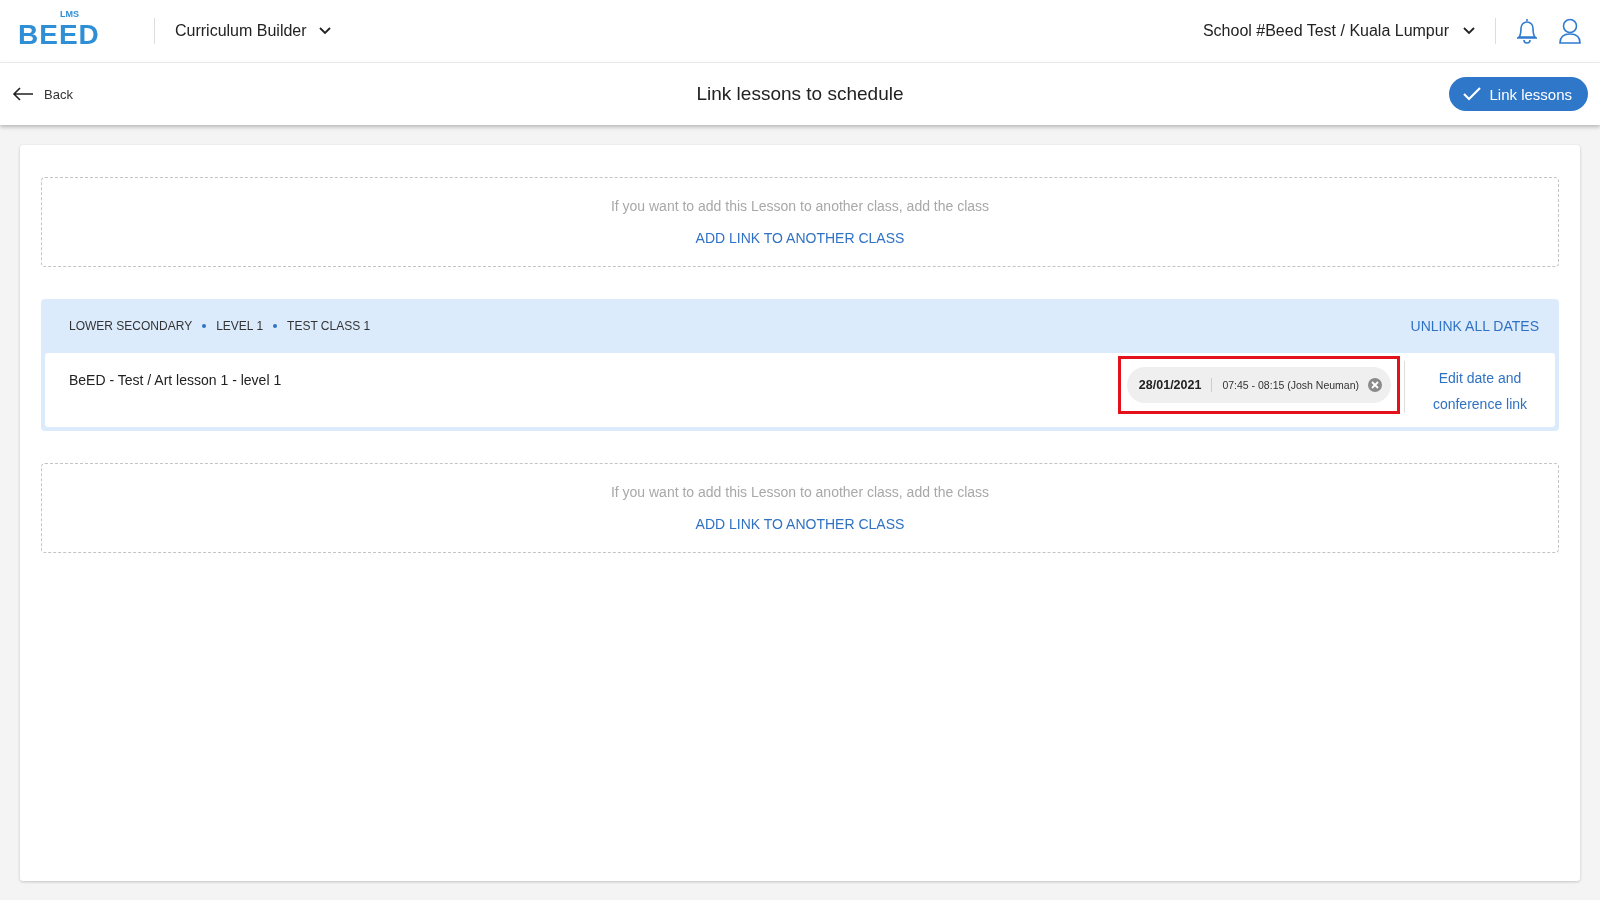  I want to click on unlink-all-button: UNLINK ALL DATES, so click(1474, 326).